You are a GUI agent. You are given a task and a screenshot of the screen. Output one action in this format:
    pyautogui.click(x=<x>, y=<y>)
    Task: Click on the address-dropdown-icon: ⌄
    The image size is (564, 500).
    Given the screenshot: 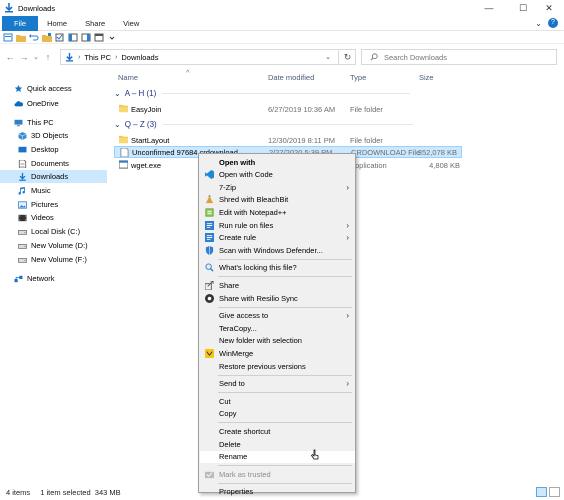 What is the action you would take?
    pyautogui.click(x=328, y=57)
    